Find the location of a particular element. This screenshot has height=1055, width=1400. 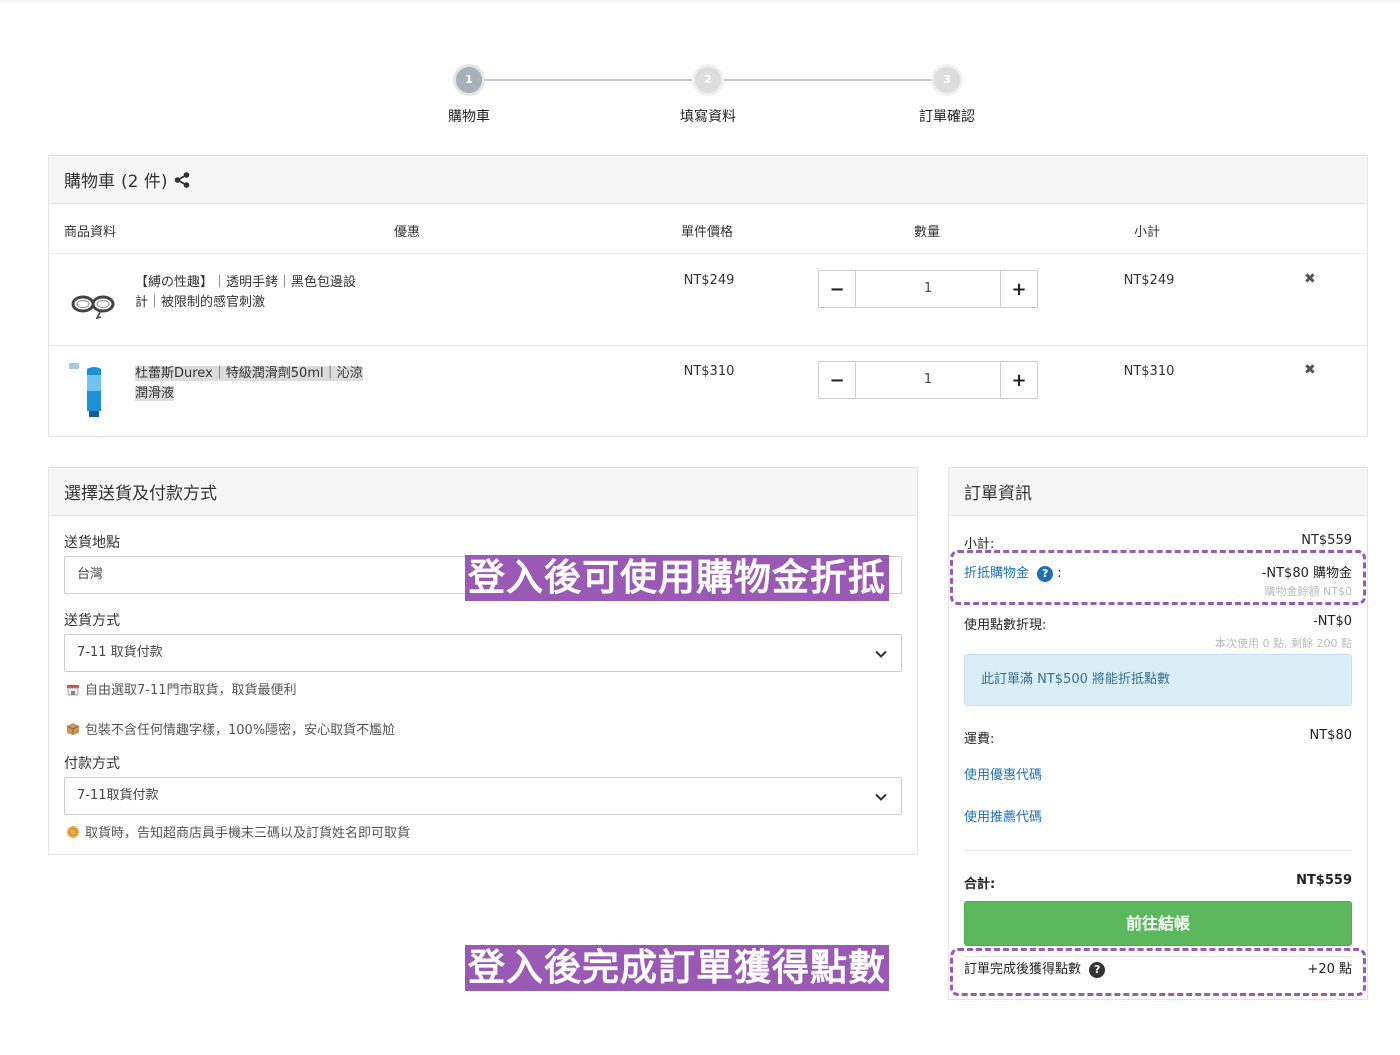

points-alert: 此訂單滿 NT$500 將能折抵點數 is located at coordinates (1158, 680).